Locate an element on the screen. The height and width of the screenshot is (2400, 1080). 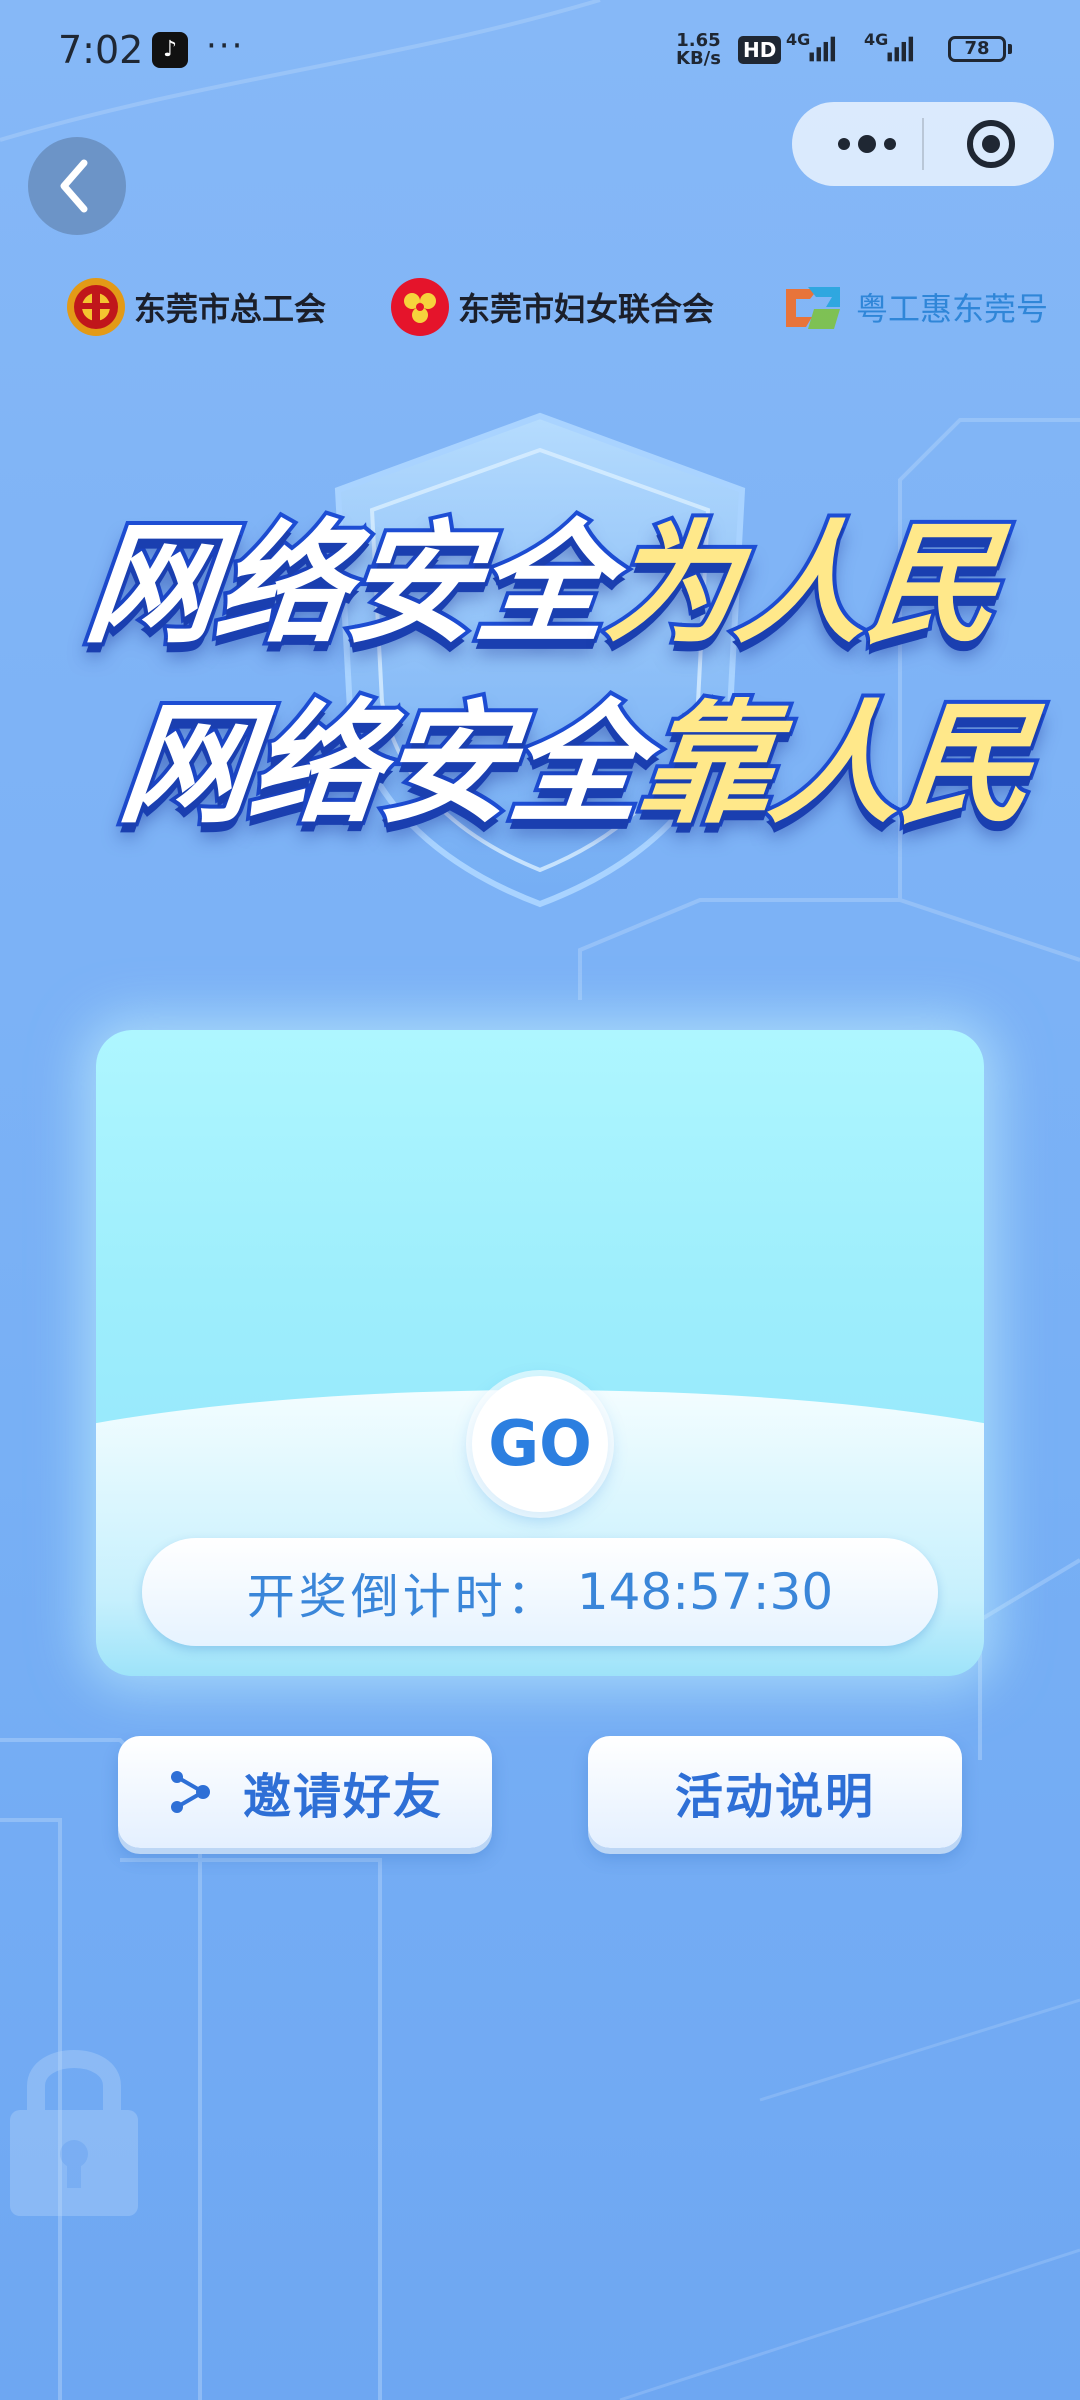
back-button is located at coordinates (77, 186).